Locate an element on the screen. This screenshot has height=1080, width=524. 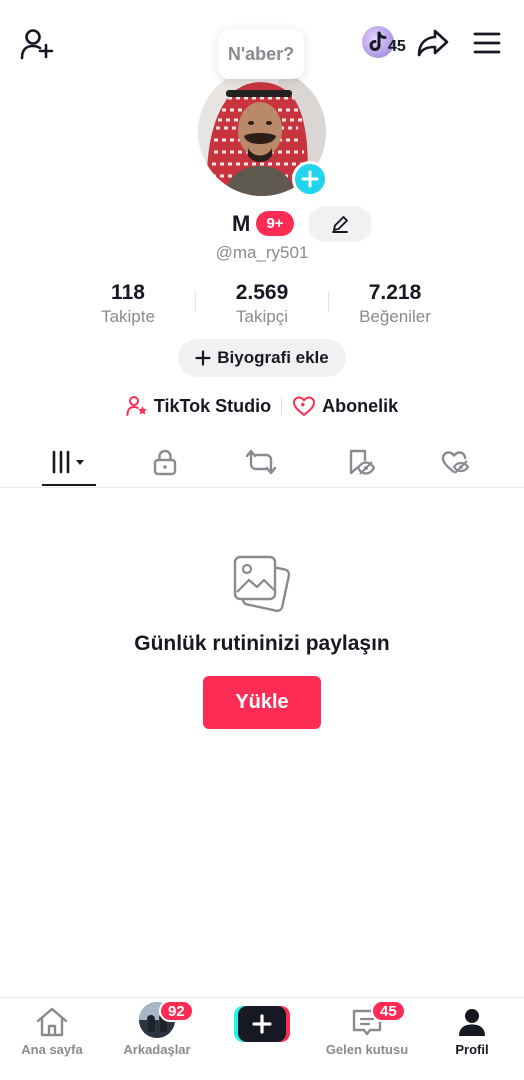
music-disc-badge: 45 is located at coordinates (387, 43).